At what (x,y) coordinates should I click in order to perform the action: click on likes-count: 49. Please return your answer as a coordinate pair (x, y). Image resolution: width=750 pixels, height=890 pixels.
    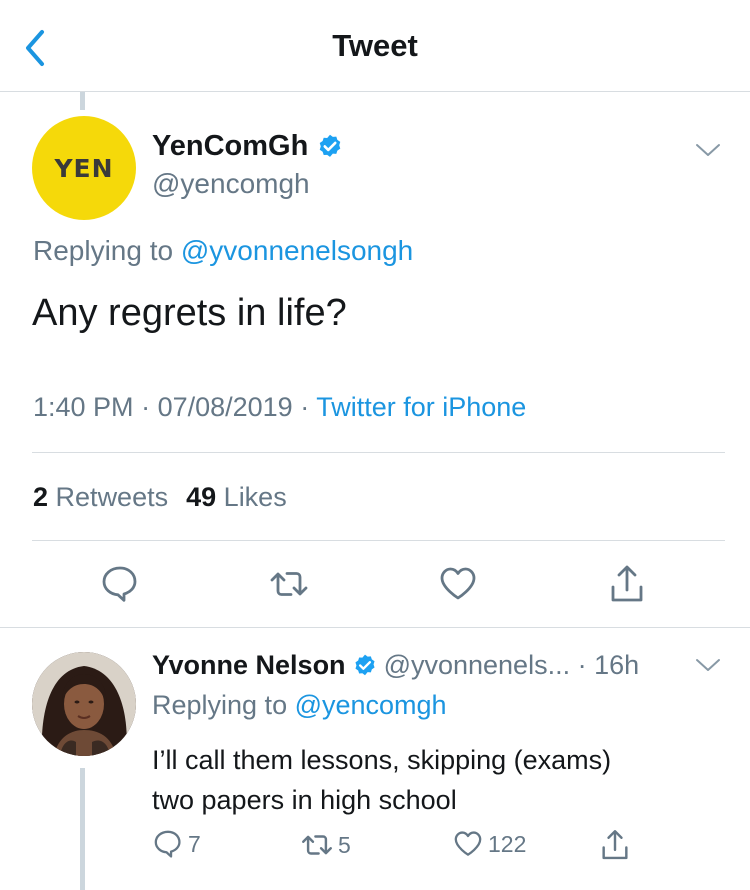
    Looking at the image, I should click on (201, 497).